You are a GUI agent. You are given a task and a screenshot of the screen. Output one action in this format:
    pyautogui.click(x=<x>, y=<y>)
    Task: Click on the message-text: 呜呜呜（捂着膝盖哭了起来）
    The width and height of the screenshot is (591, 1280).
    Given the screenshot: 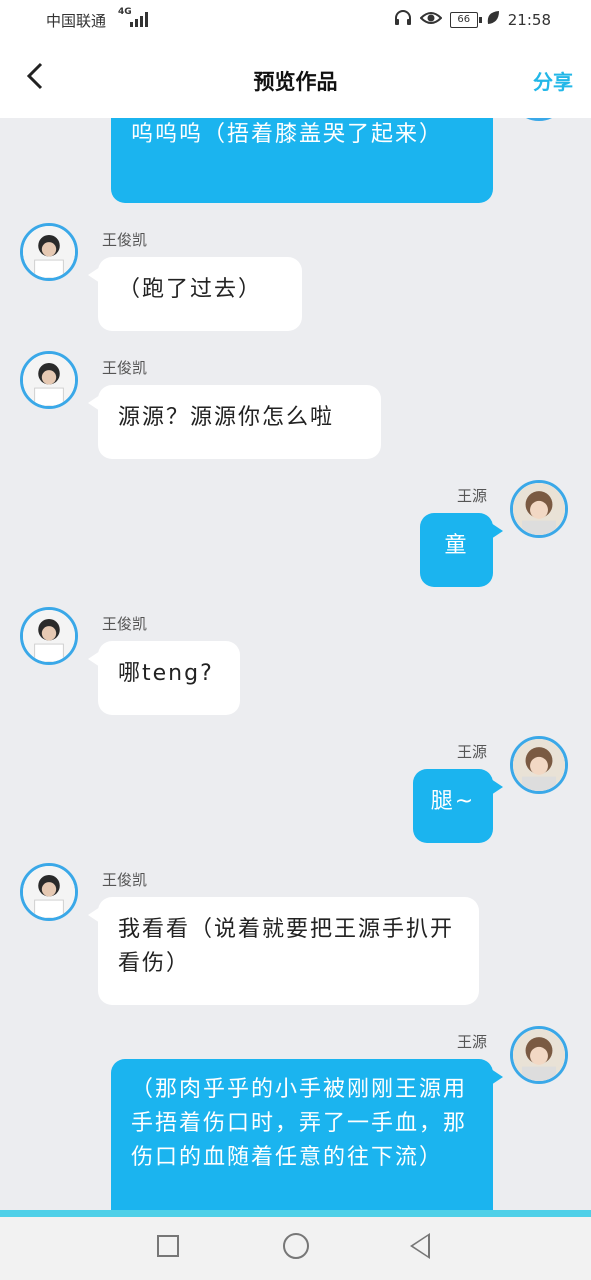 What is the action you would take?
    pyautogui.click(x=287, y=134)
    